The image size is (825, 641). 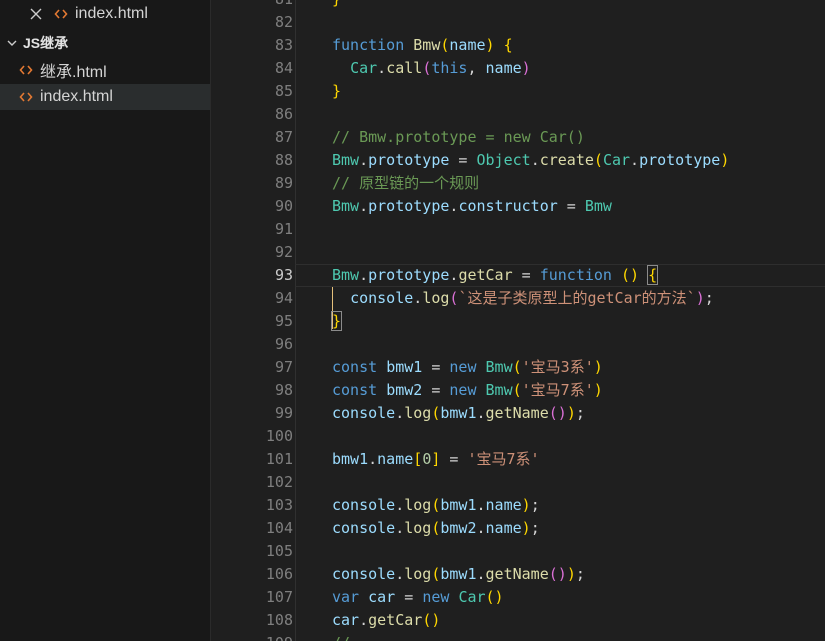 What do you see at coordinates (404, 68) in the screenshot?
I see `code-token: call` at bounding box center [404, 68].